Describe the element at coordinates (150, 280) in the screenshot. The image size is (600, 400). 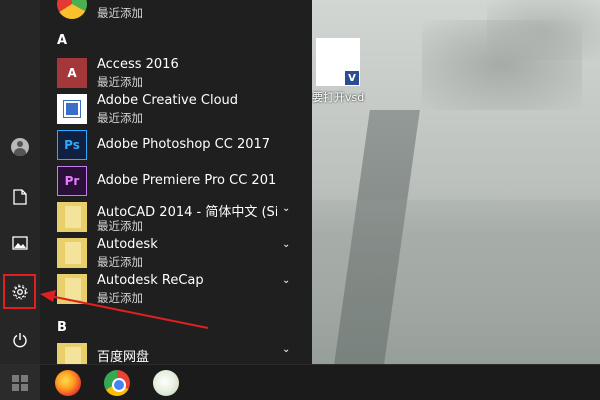
I see `app-name: Autodesk ReCap` at that location.